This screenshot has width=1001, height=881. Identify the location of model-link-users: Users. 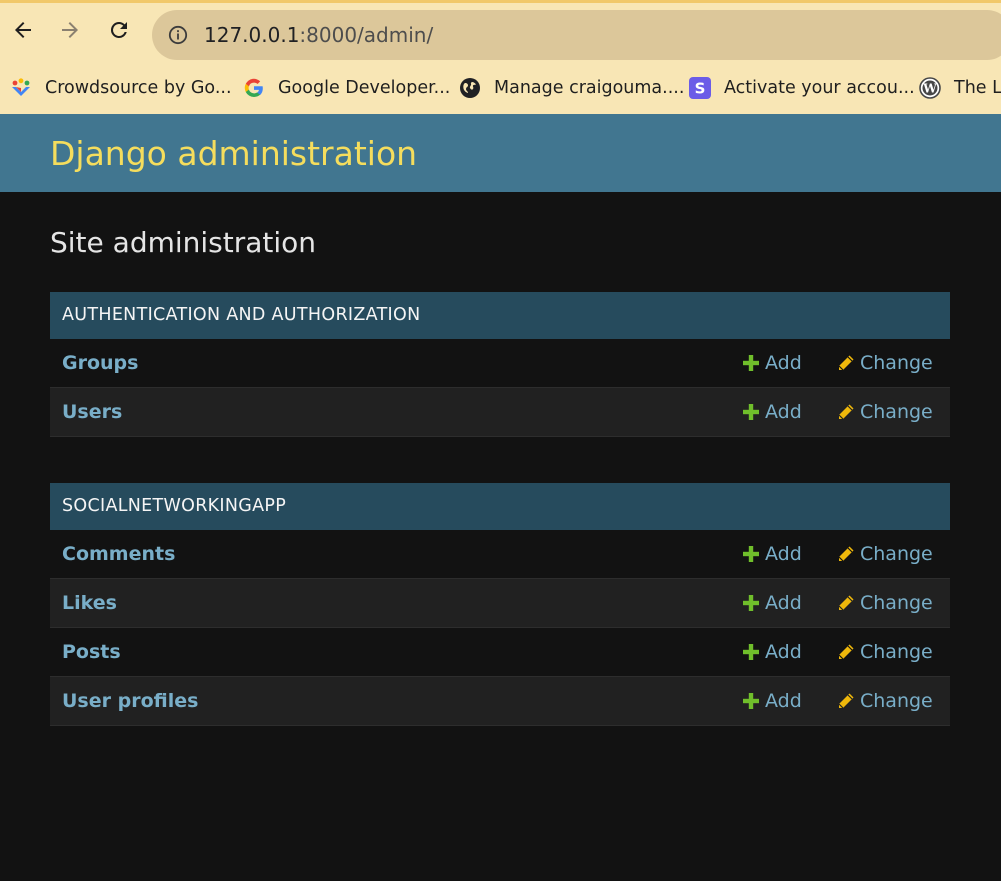
(92, 412).